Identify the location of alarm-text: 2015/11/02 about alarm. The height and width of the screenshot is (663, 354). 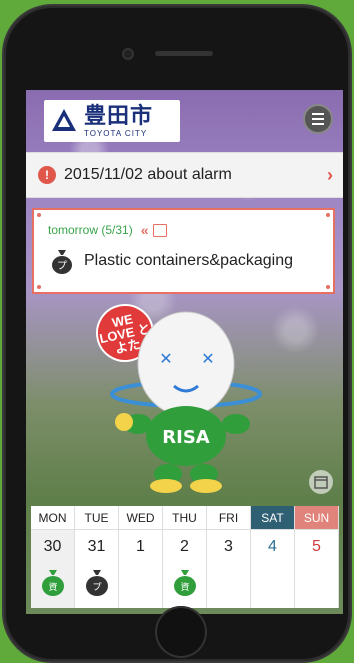
(148, 174).